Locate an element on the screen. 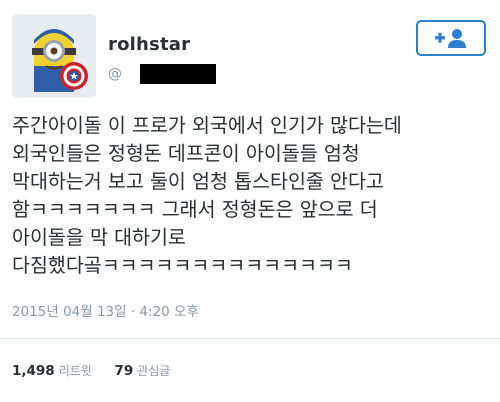 The height and width of the screenshot is (402, 500). tweet-timestamp: 2015년 04월 13일 · 4:20 오후 is located at coordinates (105, 310).